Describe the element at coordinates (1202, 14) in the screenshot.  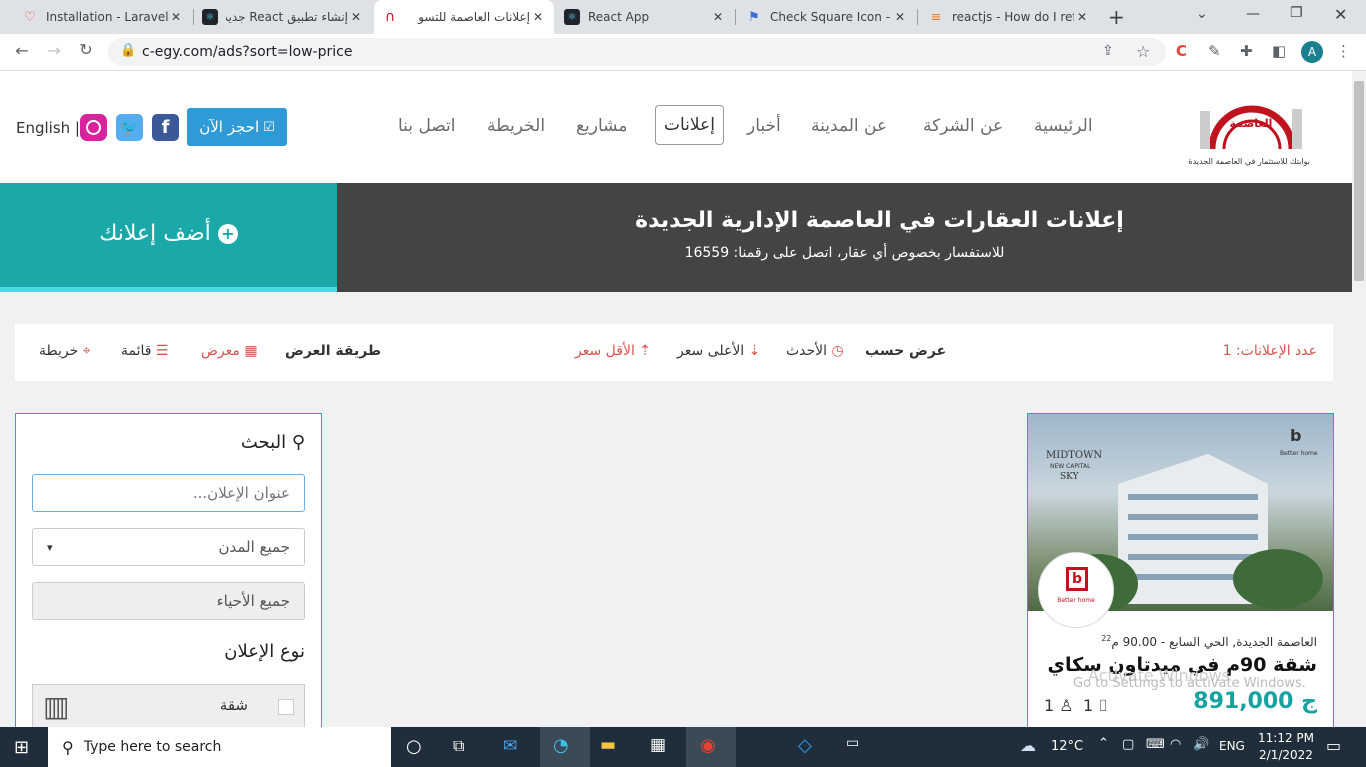
I see `tab-search-icon: ⌄` at that location.